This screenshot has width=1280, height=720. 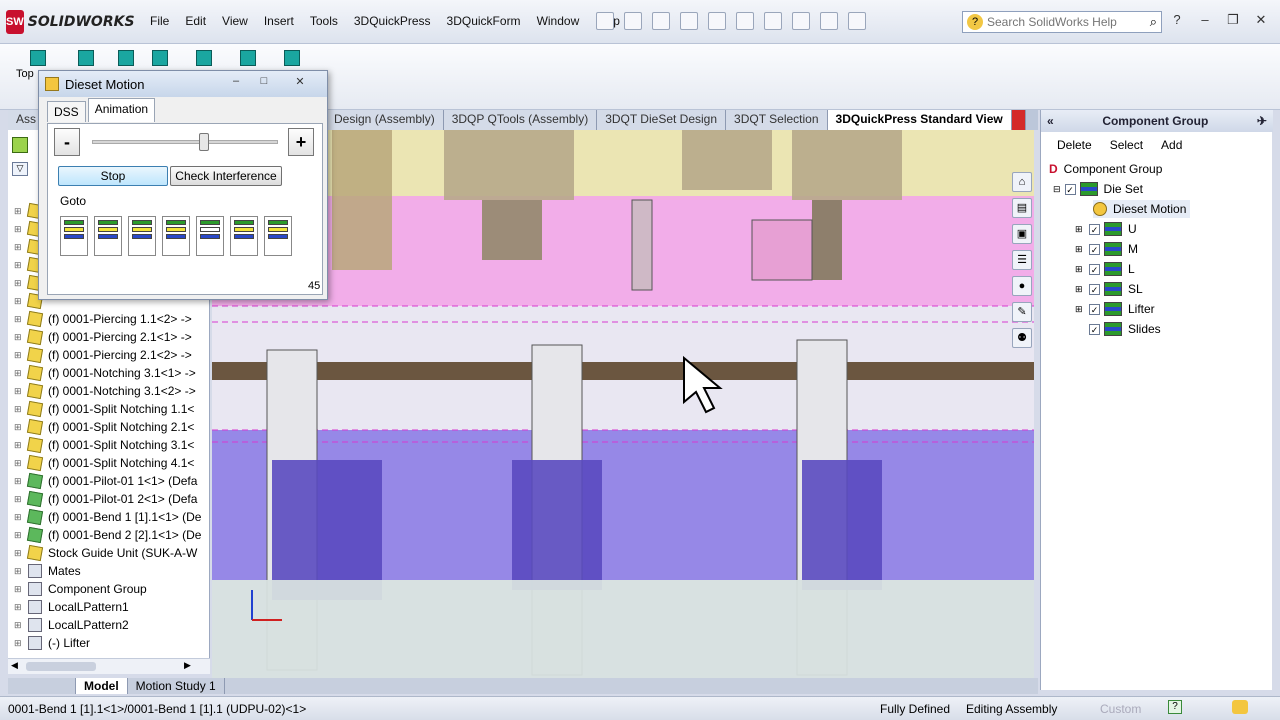 I want to click on dialog-maximize-icon: □, so click(x=264, y=83).